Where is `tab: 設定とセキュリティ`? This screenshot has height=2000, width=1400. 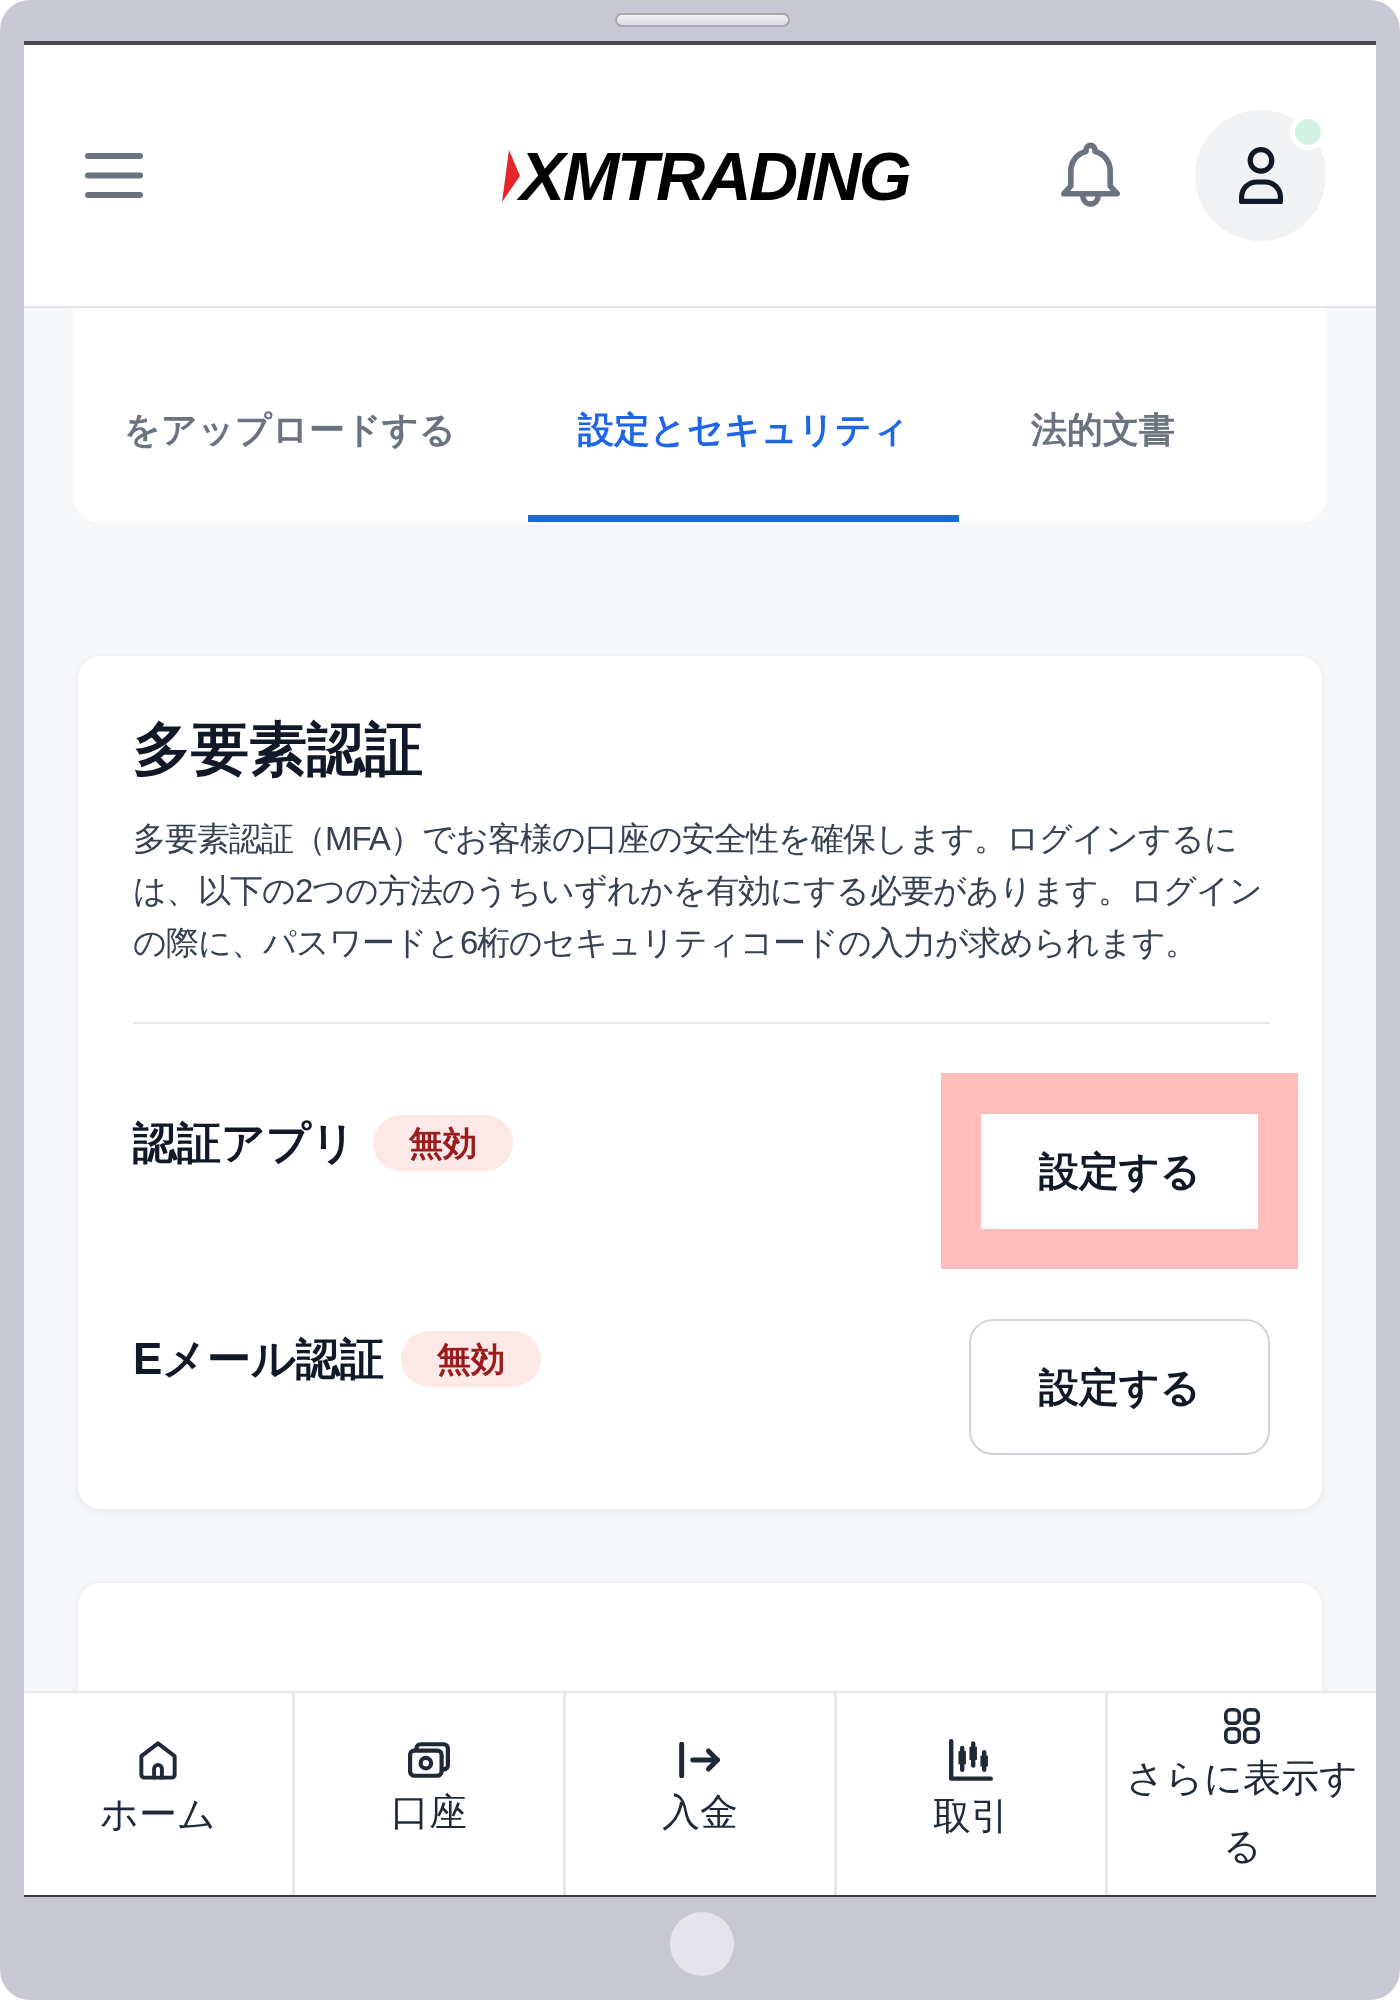 tab: 設定とセキュリティ is located at coordinates (743, 415).